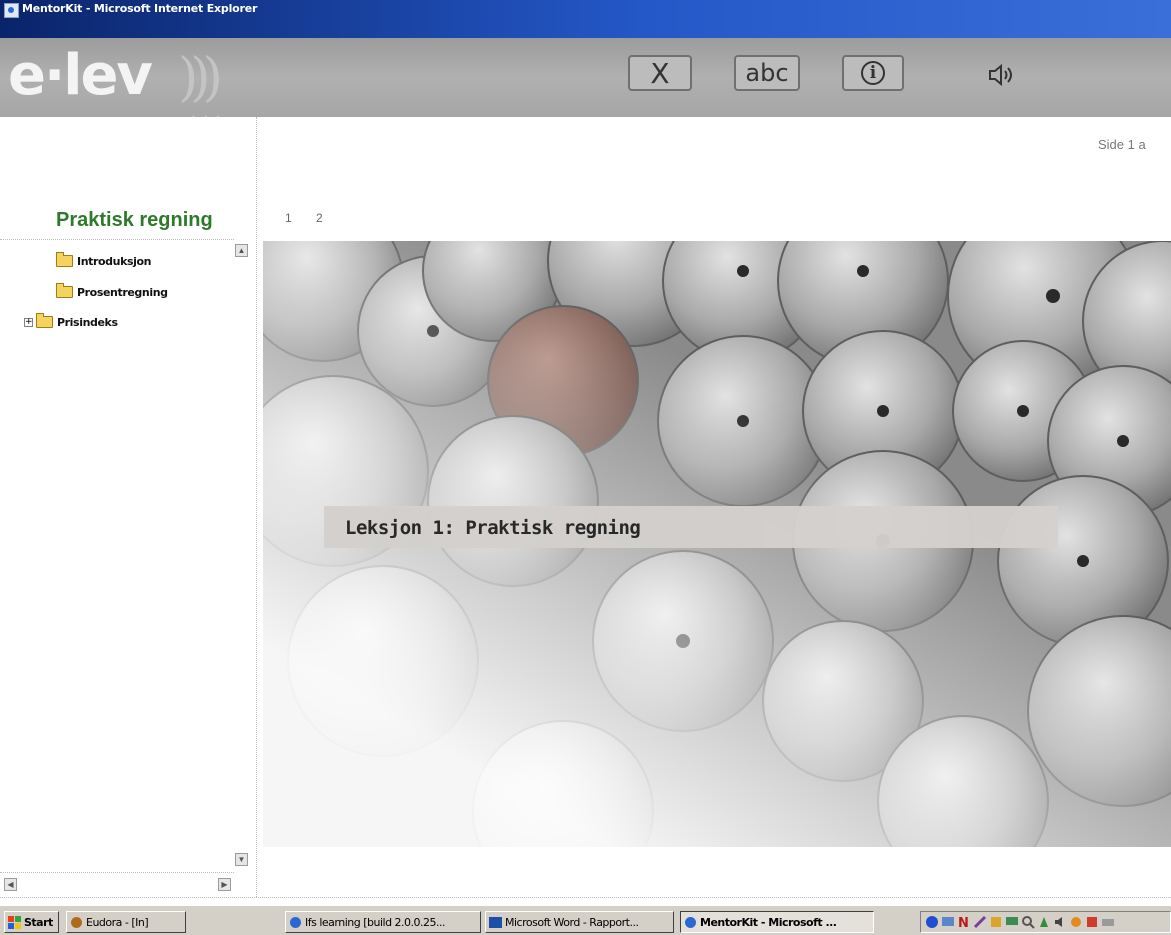 This screenshot has height=935, width=1171. I want to click on lesson-title: Leksjon 1: Praktisk regning, so click(493, 528).